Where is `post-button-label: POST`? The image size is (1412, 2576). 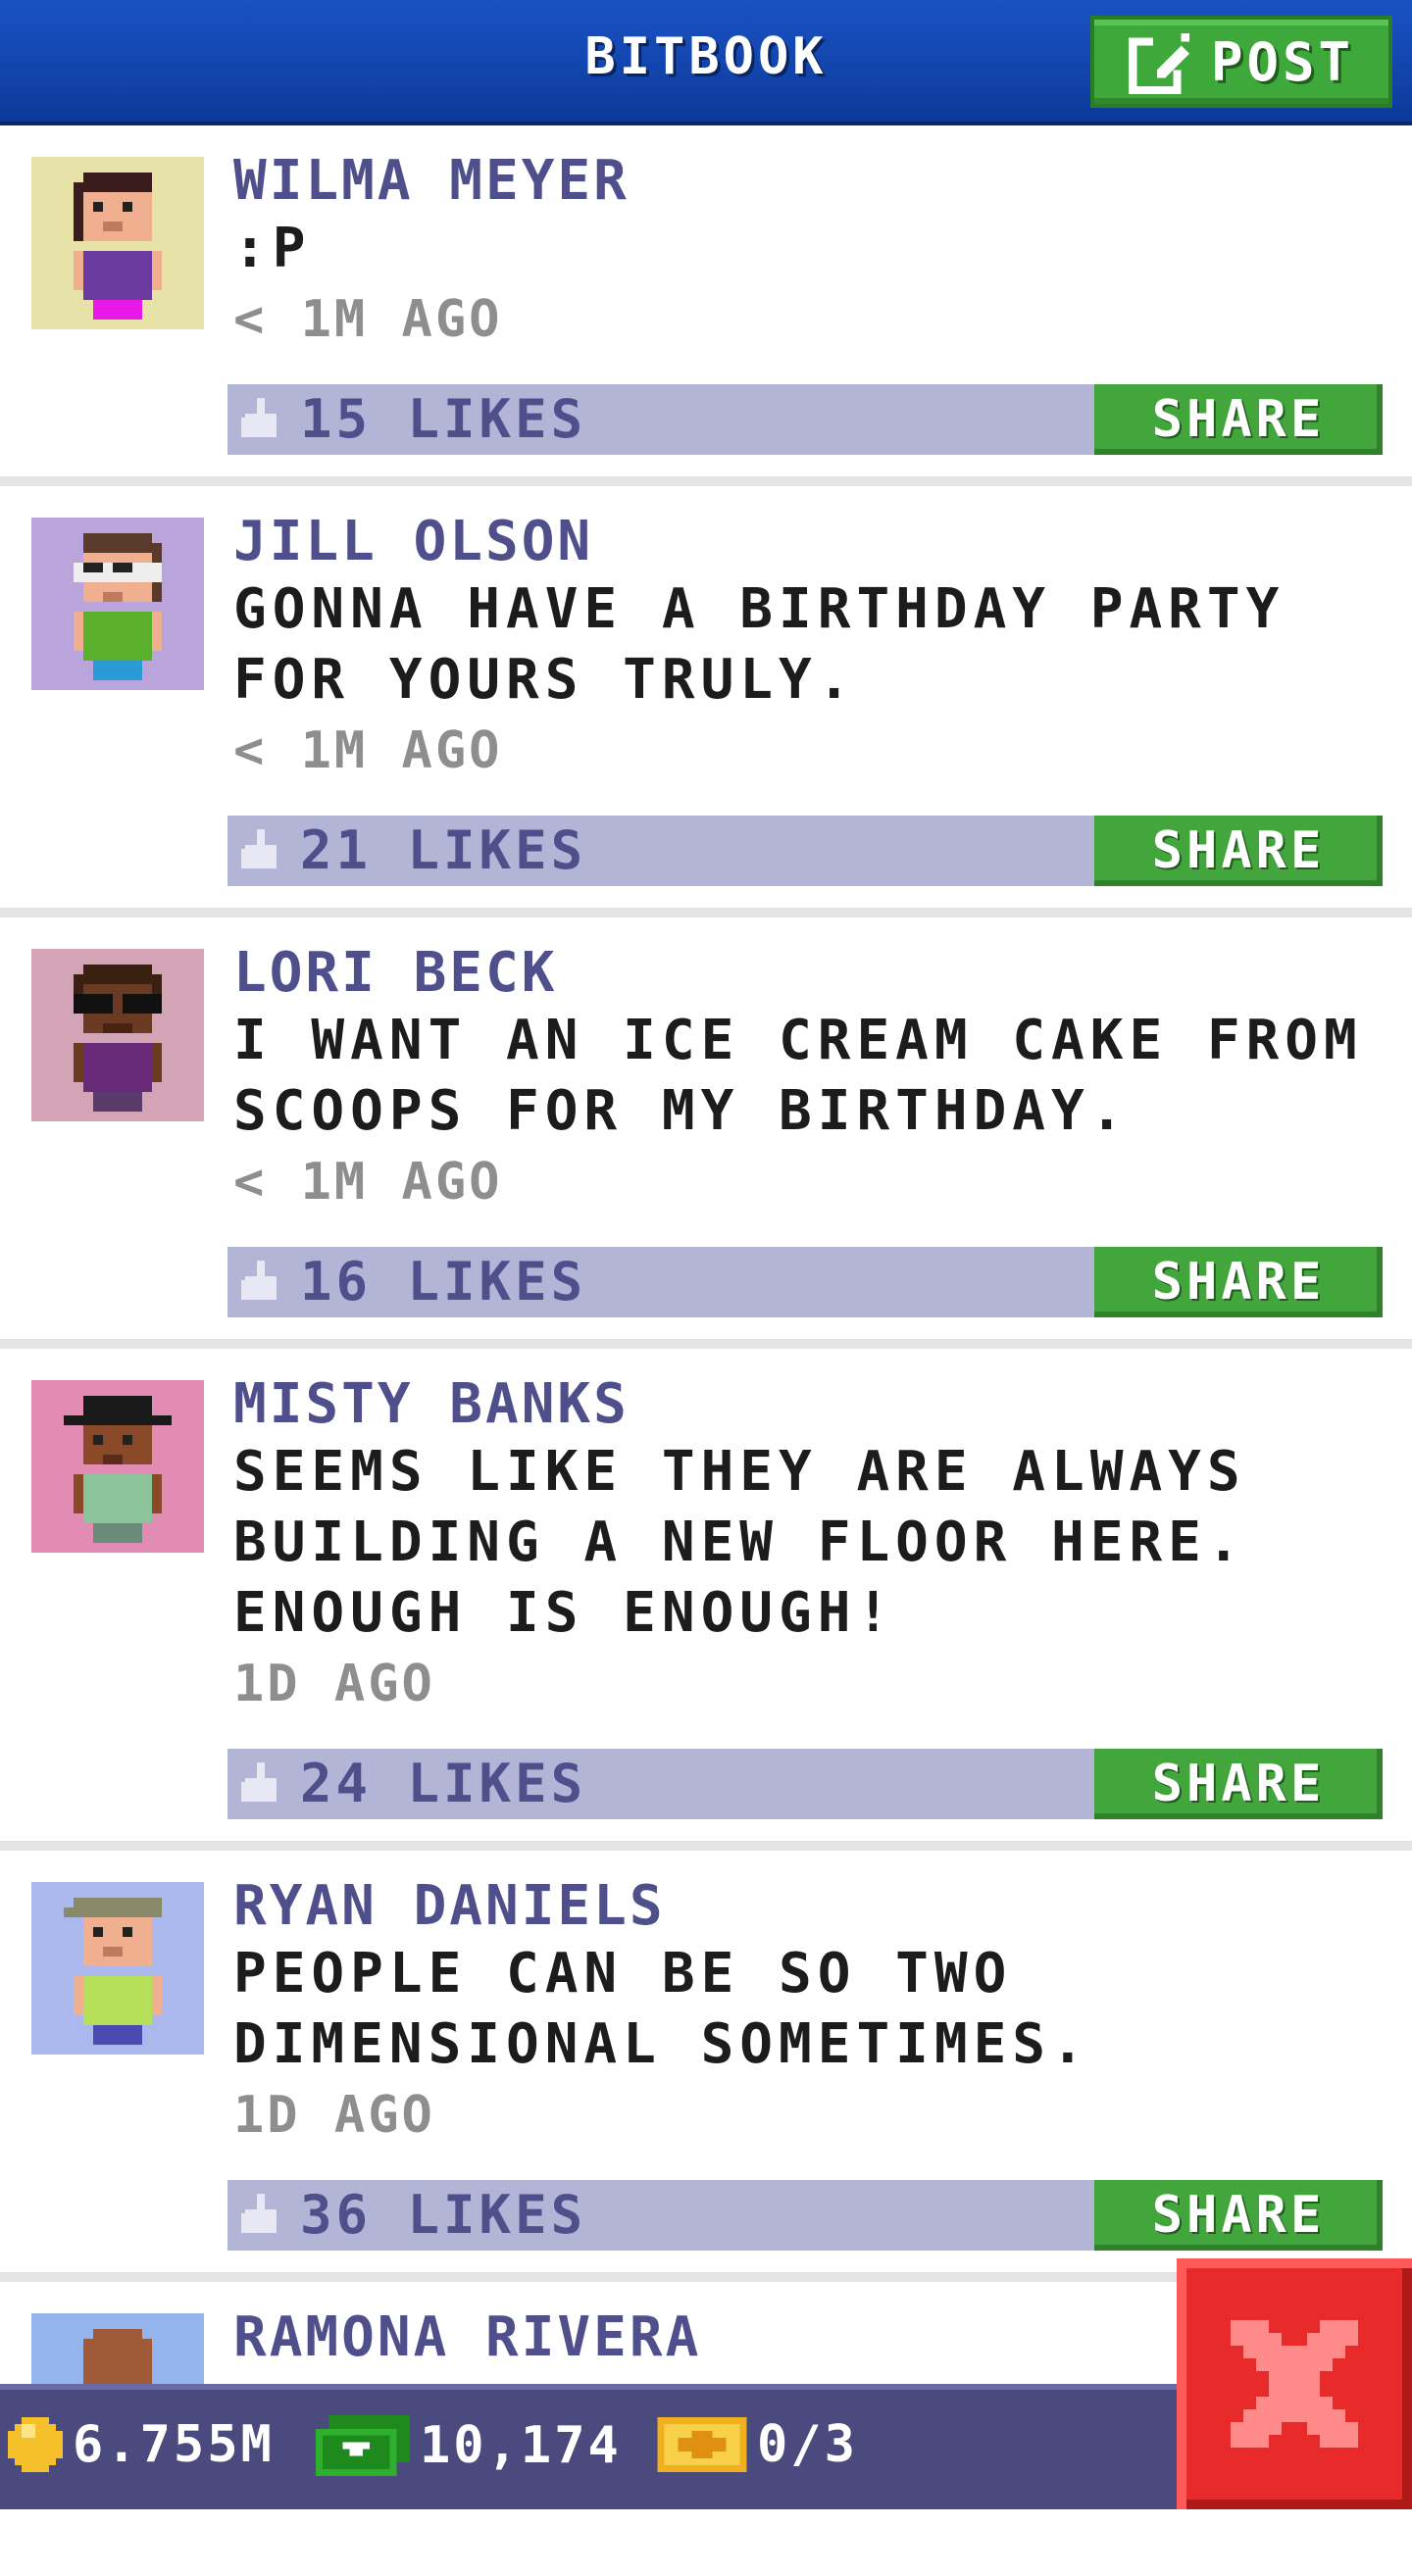 post-button-label: POST is located at coordinates (1282, 61).